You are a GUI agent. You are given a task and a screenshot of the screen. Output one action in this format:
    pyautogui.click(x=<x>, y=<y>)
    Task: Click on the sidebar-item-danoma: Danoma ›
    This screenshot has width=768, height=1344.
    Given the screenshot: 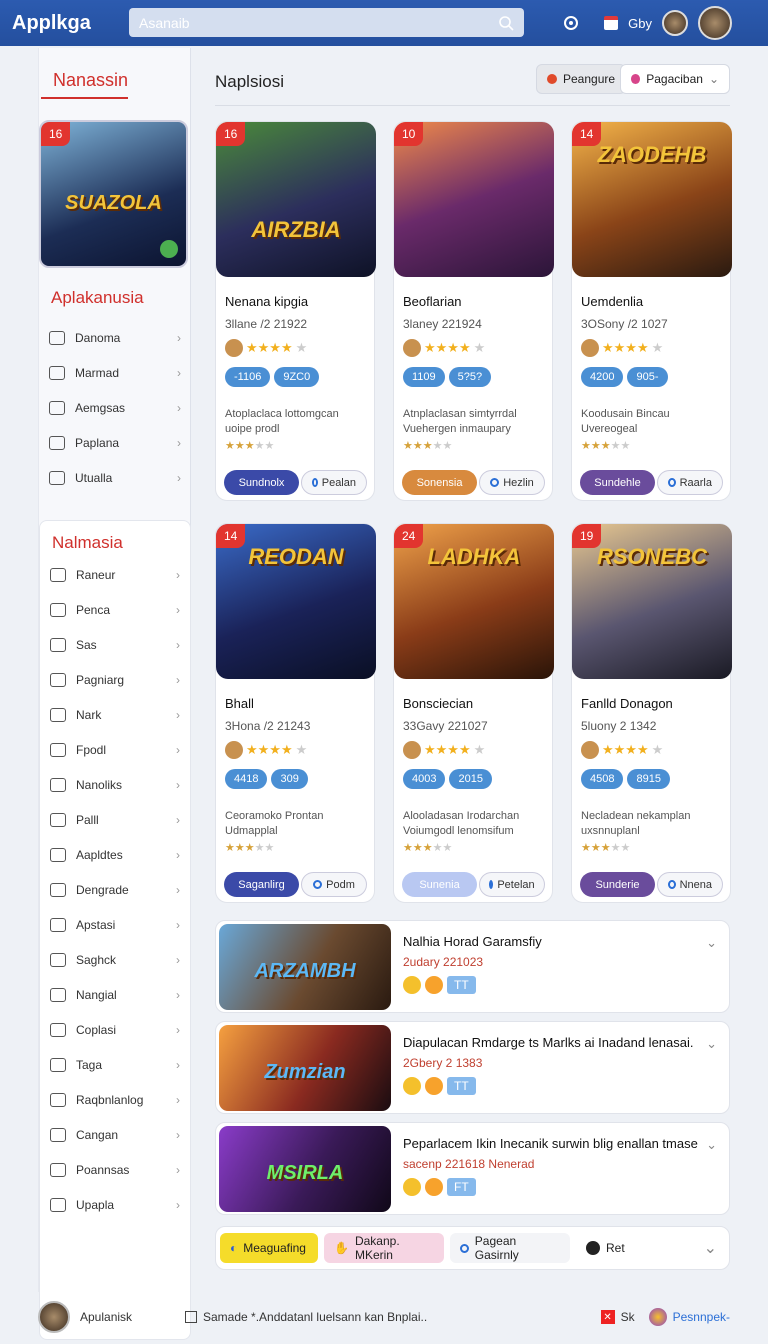 What is the action you would take?
    pyautogui.click(x=115, y=337)
    